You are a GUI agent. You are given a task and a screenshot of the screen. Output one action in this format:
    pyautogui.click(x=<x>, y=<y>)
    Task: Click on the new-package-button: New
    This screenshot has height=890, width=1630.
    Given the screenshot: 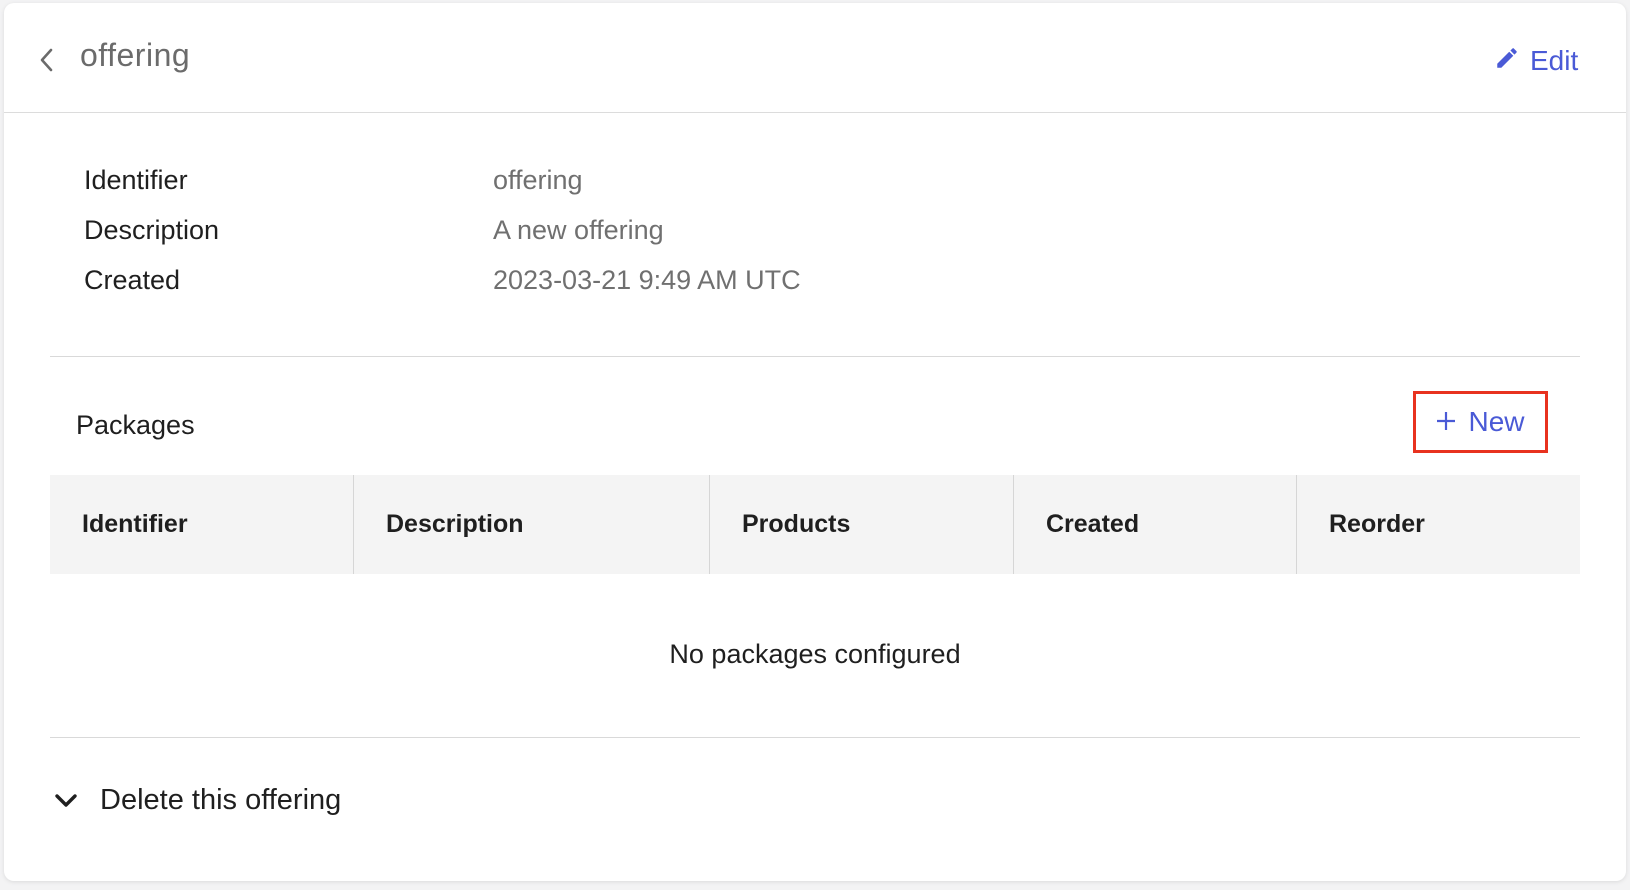 What is the action you would take?
    pyautogui.click(x=1480, y=422)
    